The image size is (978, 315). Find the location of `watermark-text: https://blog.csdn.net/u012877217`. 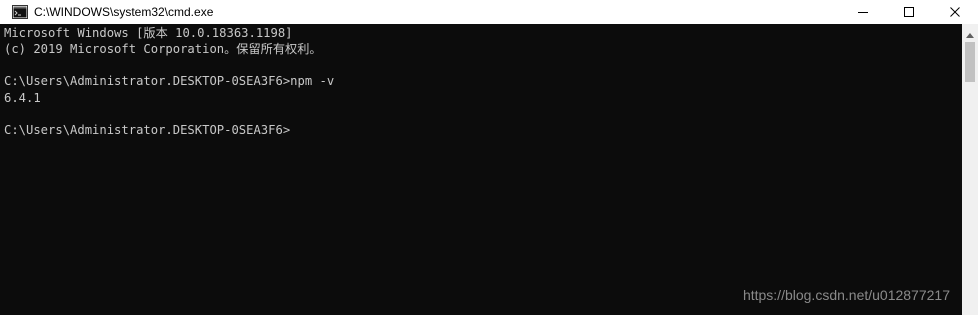

watermark-text: https://blog.csdn.net/u012877217 is located at coordinates (846, 295).